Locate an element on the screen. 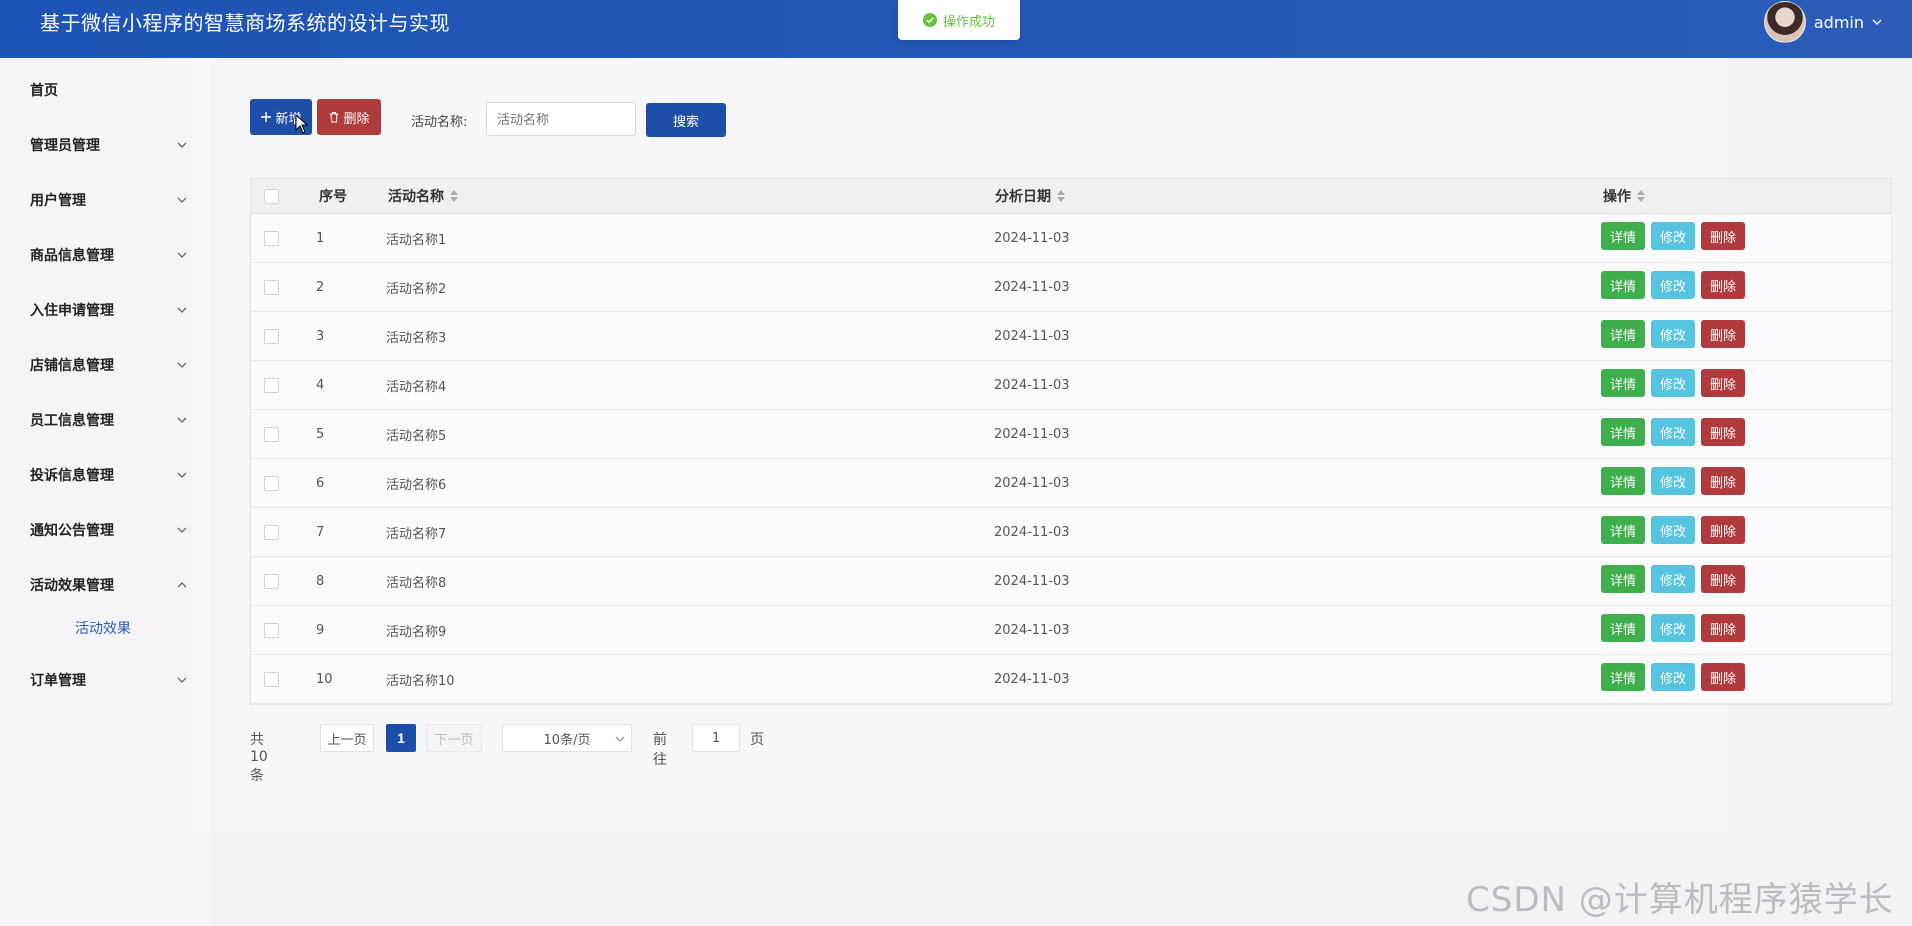 The height and width of the screenshot is (926, 1912). page-number-button: 1 is located at coordinates (401, 738).